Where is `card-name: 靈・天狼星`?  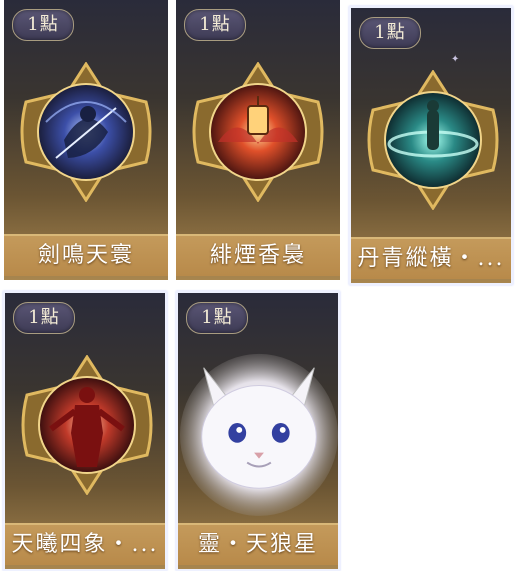
card-name: 靈・天狼星 is located at coordinates (258, 544).